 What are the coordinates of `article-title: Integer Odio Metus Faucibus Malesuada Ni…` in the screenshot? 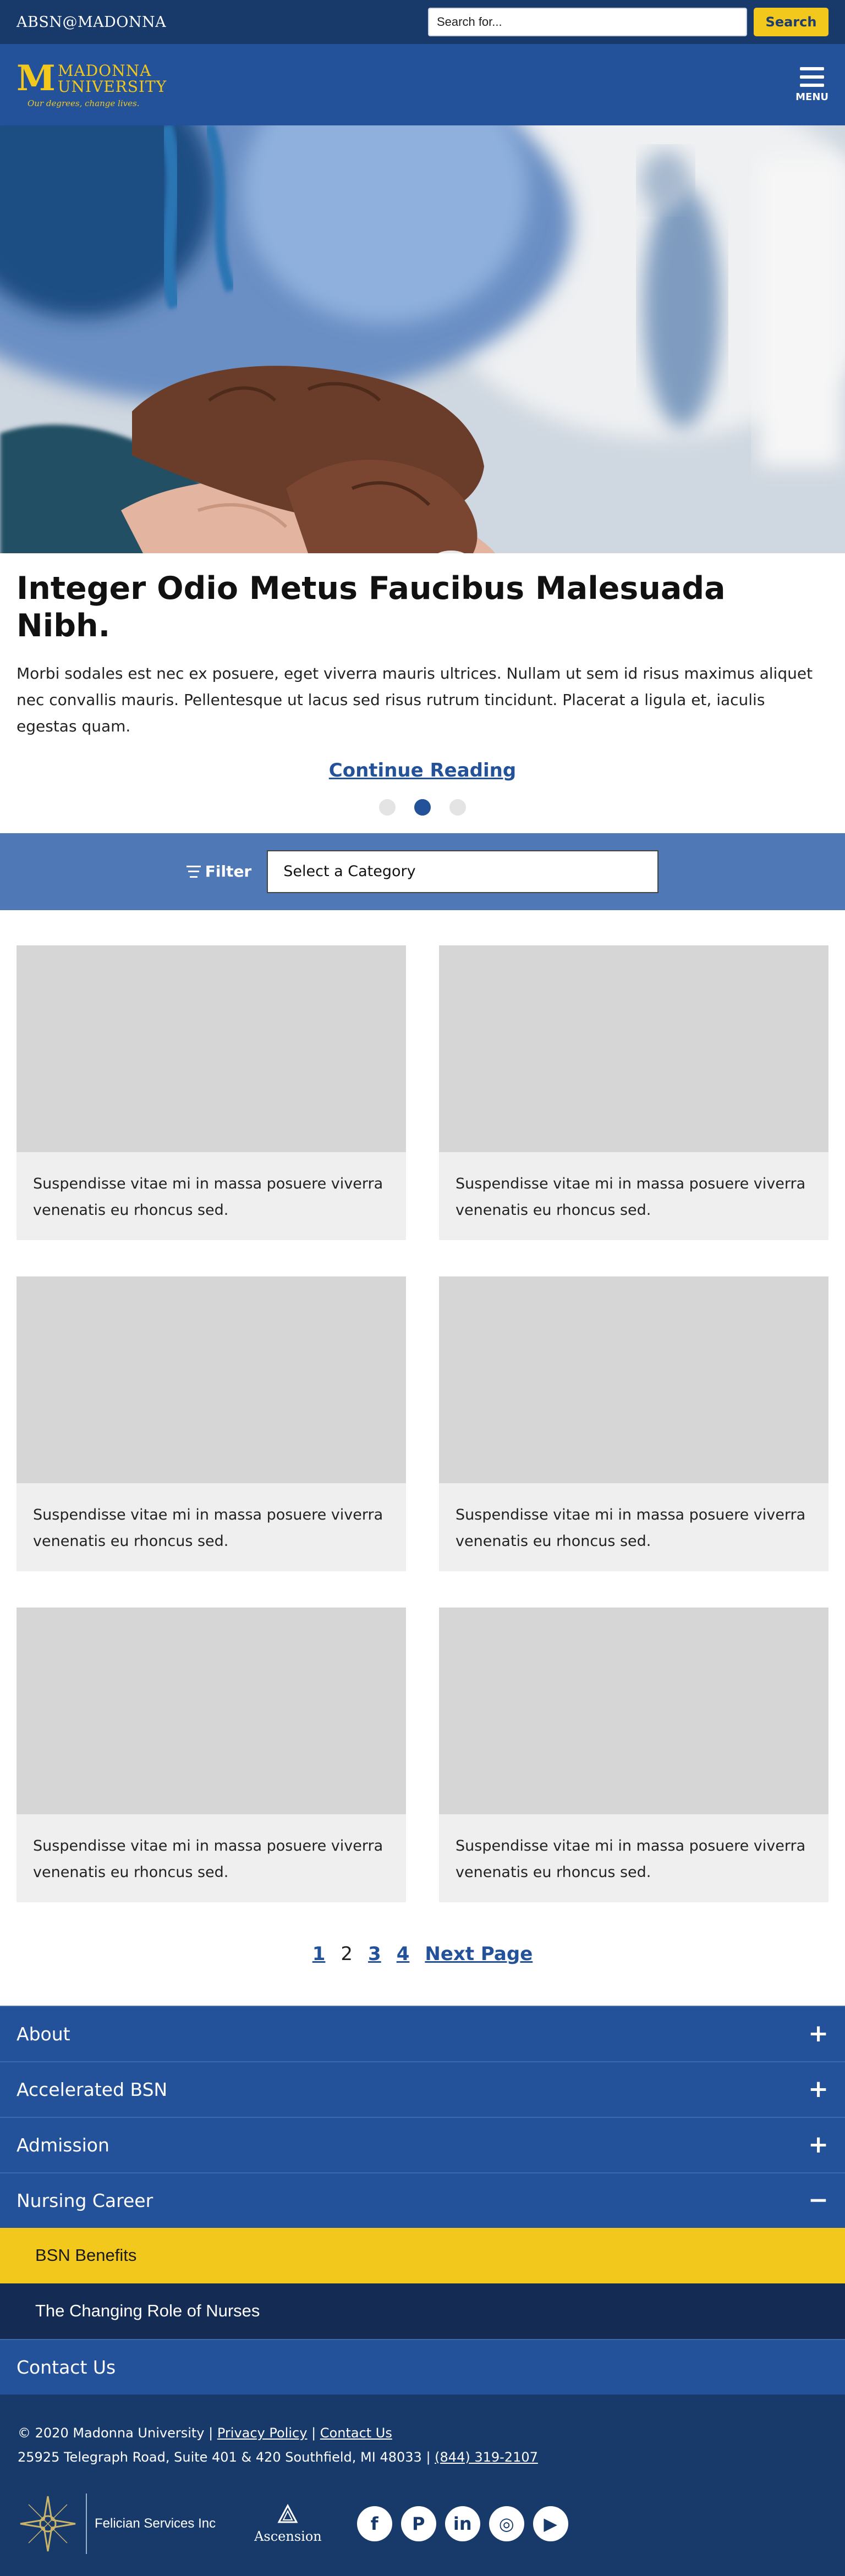 It's located at (371, 607).